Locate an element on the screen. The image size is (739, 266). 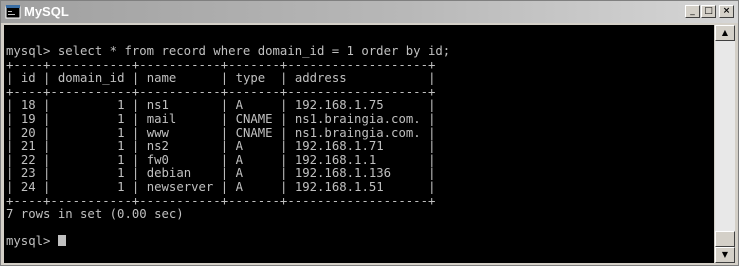
prompt: mysql> is located at coordinates (32, 241).